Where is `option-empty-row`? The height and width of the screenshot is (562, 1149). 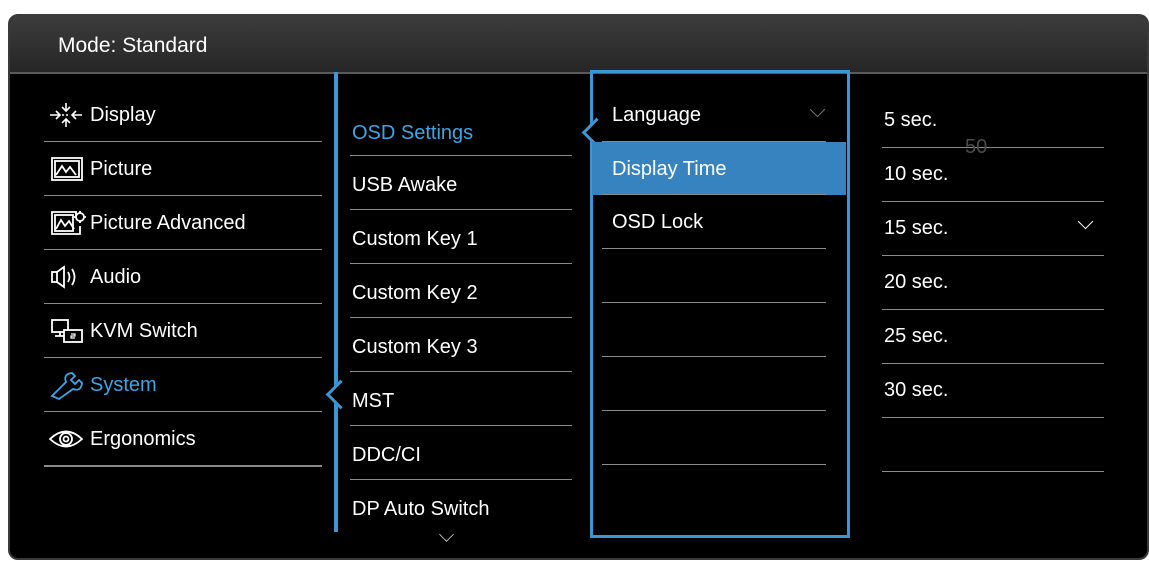
option-empty-row is located at coordinates (993, 445).